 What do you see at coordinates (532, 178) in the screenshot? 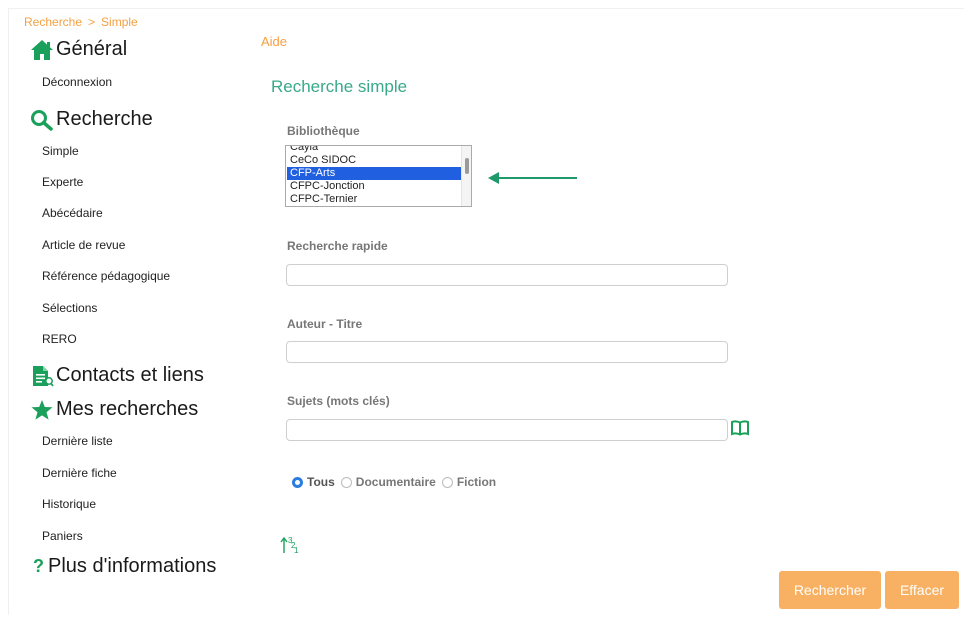
I see `arrow-left-icon` at bounding box center [532, 178].